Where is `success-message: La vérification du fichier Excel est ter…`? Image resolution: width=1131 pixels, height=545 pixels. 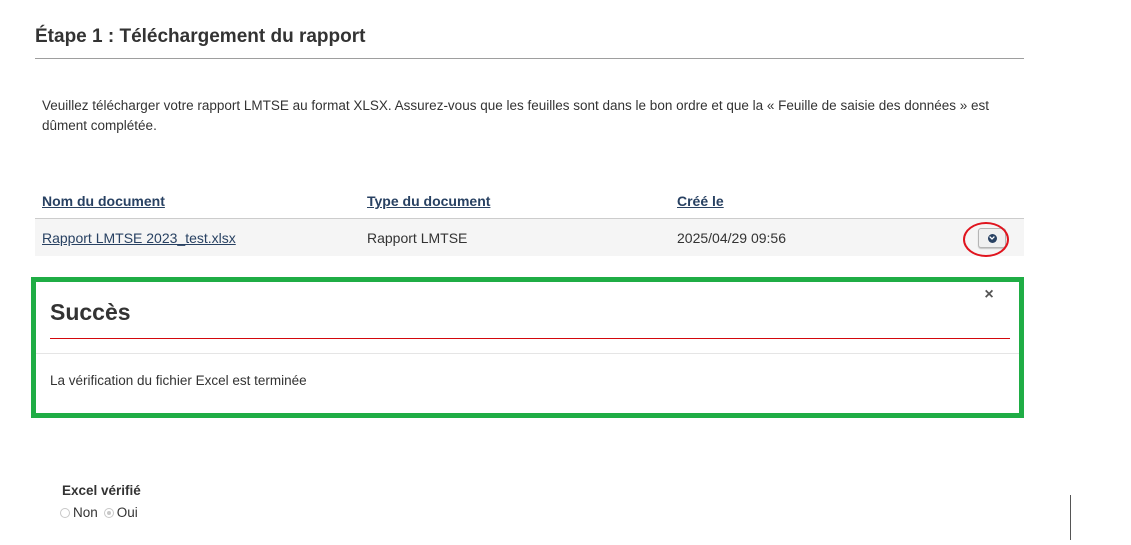
success-message: La vérification du fichier Excel est ter… is located at coordinates (178, 380).